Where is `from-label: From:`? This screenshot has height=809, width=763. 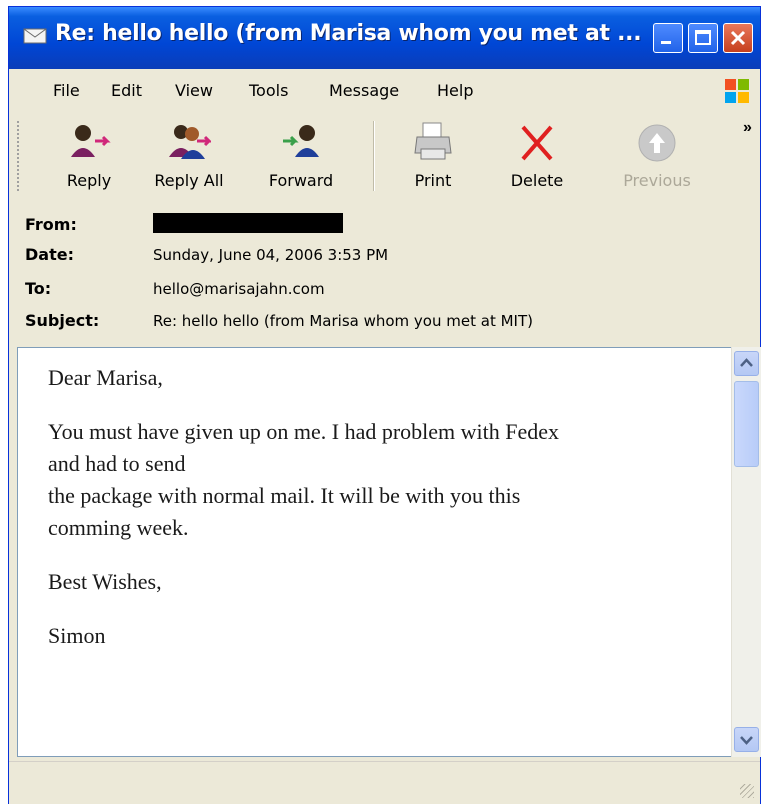 from-label: From: is located at coordinates (51, 224).